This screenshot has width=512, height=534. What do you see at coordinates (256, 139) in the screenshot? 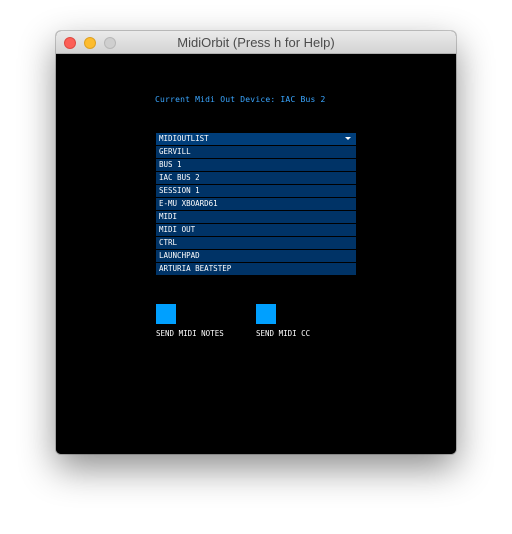
I see `dropdown-header: MIDIOUTLIST` at bounding box center [256, 139].